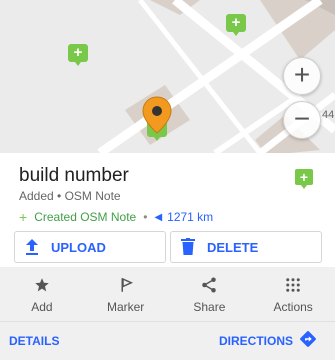 This screenshot has height=360, width=335. I want to click on grid-dots-icon, so click(293, 285).